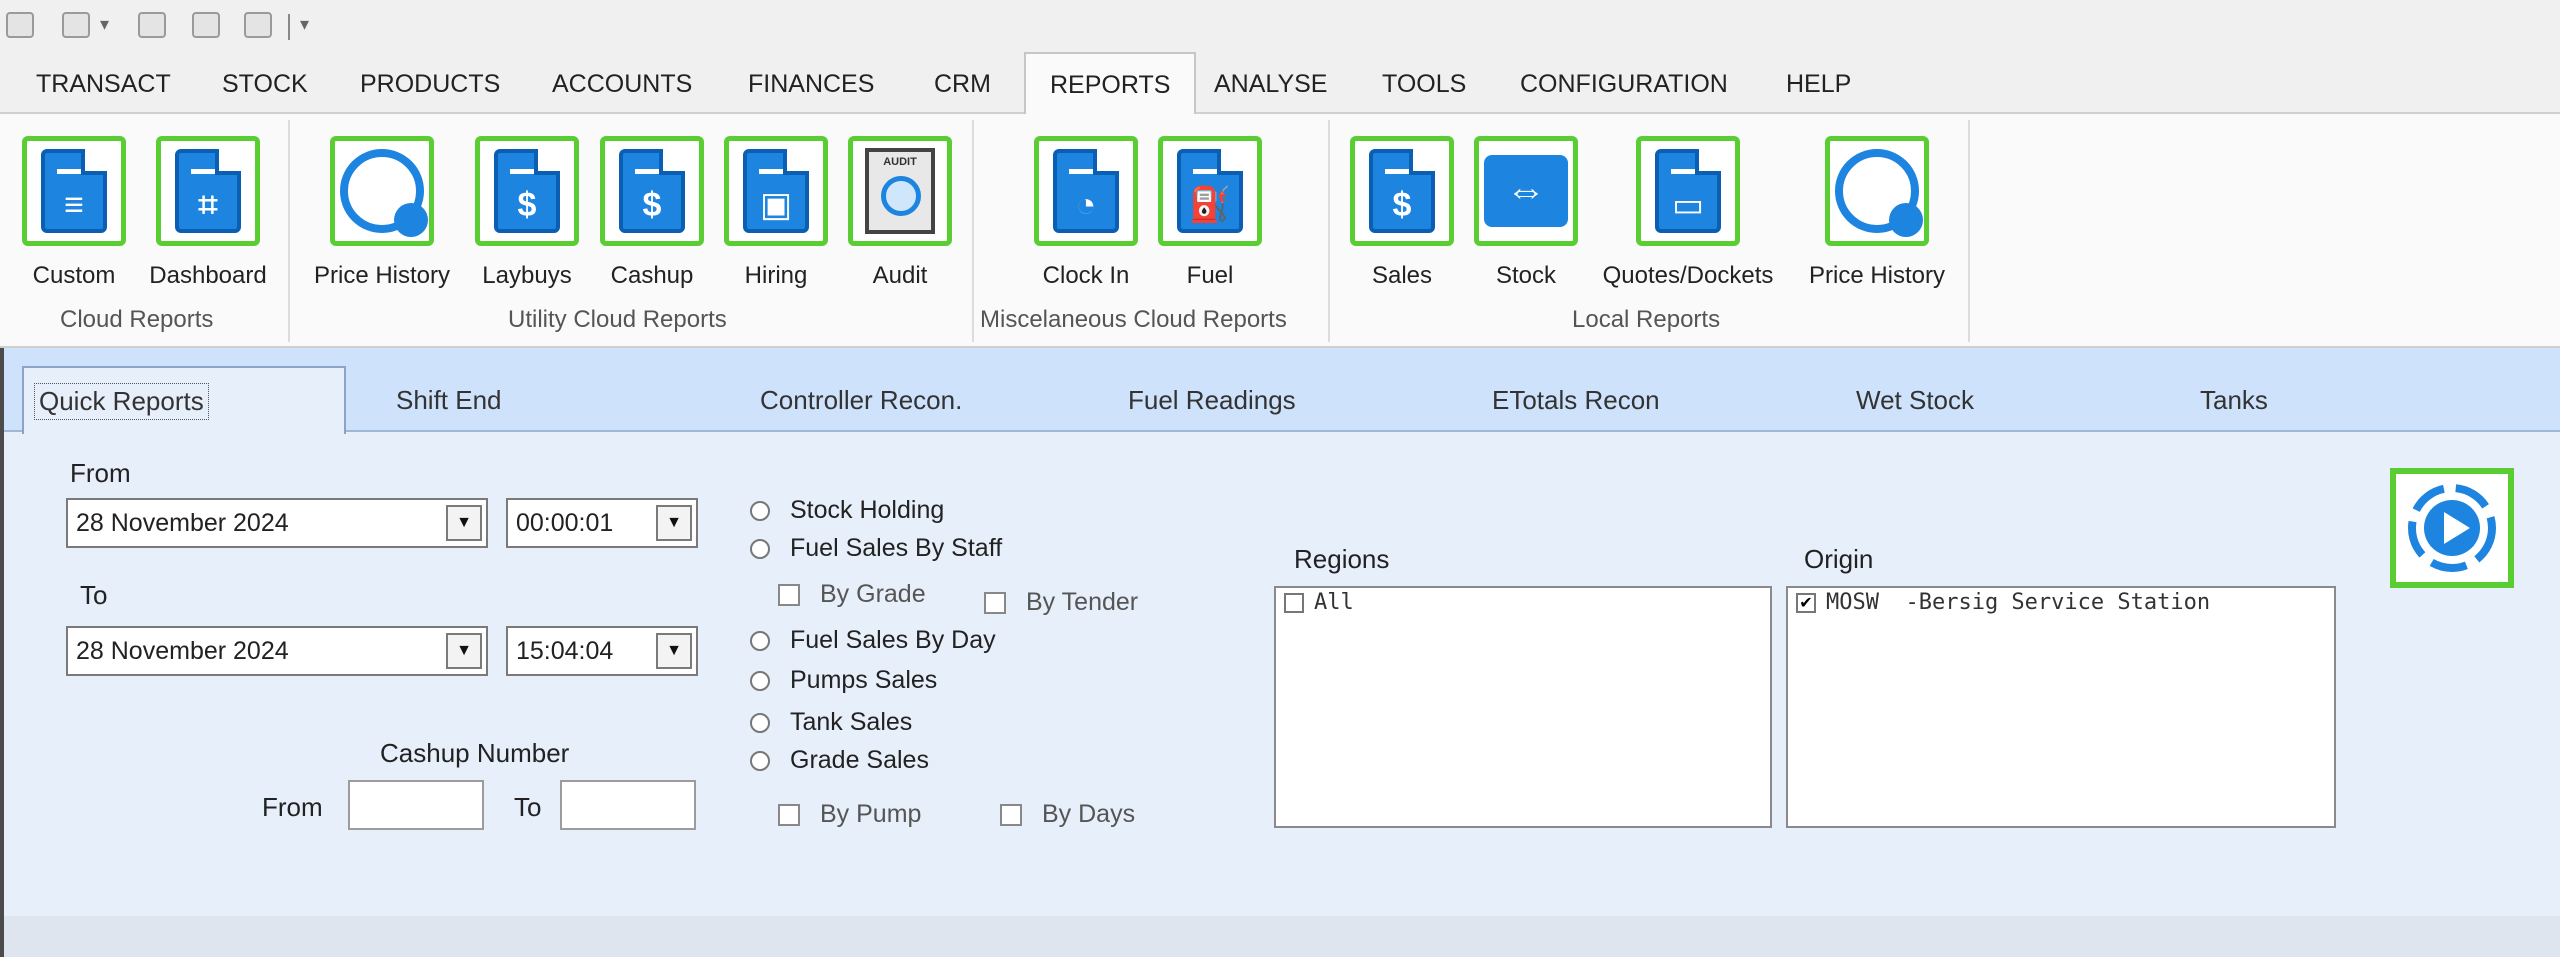 This screenshot has width=2560, height=957. Describe the element at coordinates (847, 510) in the screenshot. I see `radio-stock-holding: Stock Holding` at that location.